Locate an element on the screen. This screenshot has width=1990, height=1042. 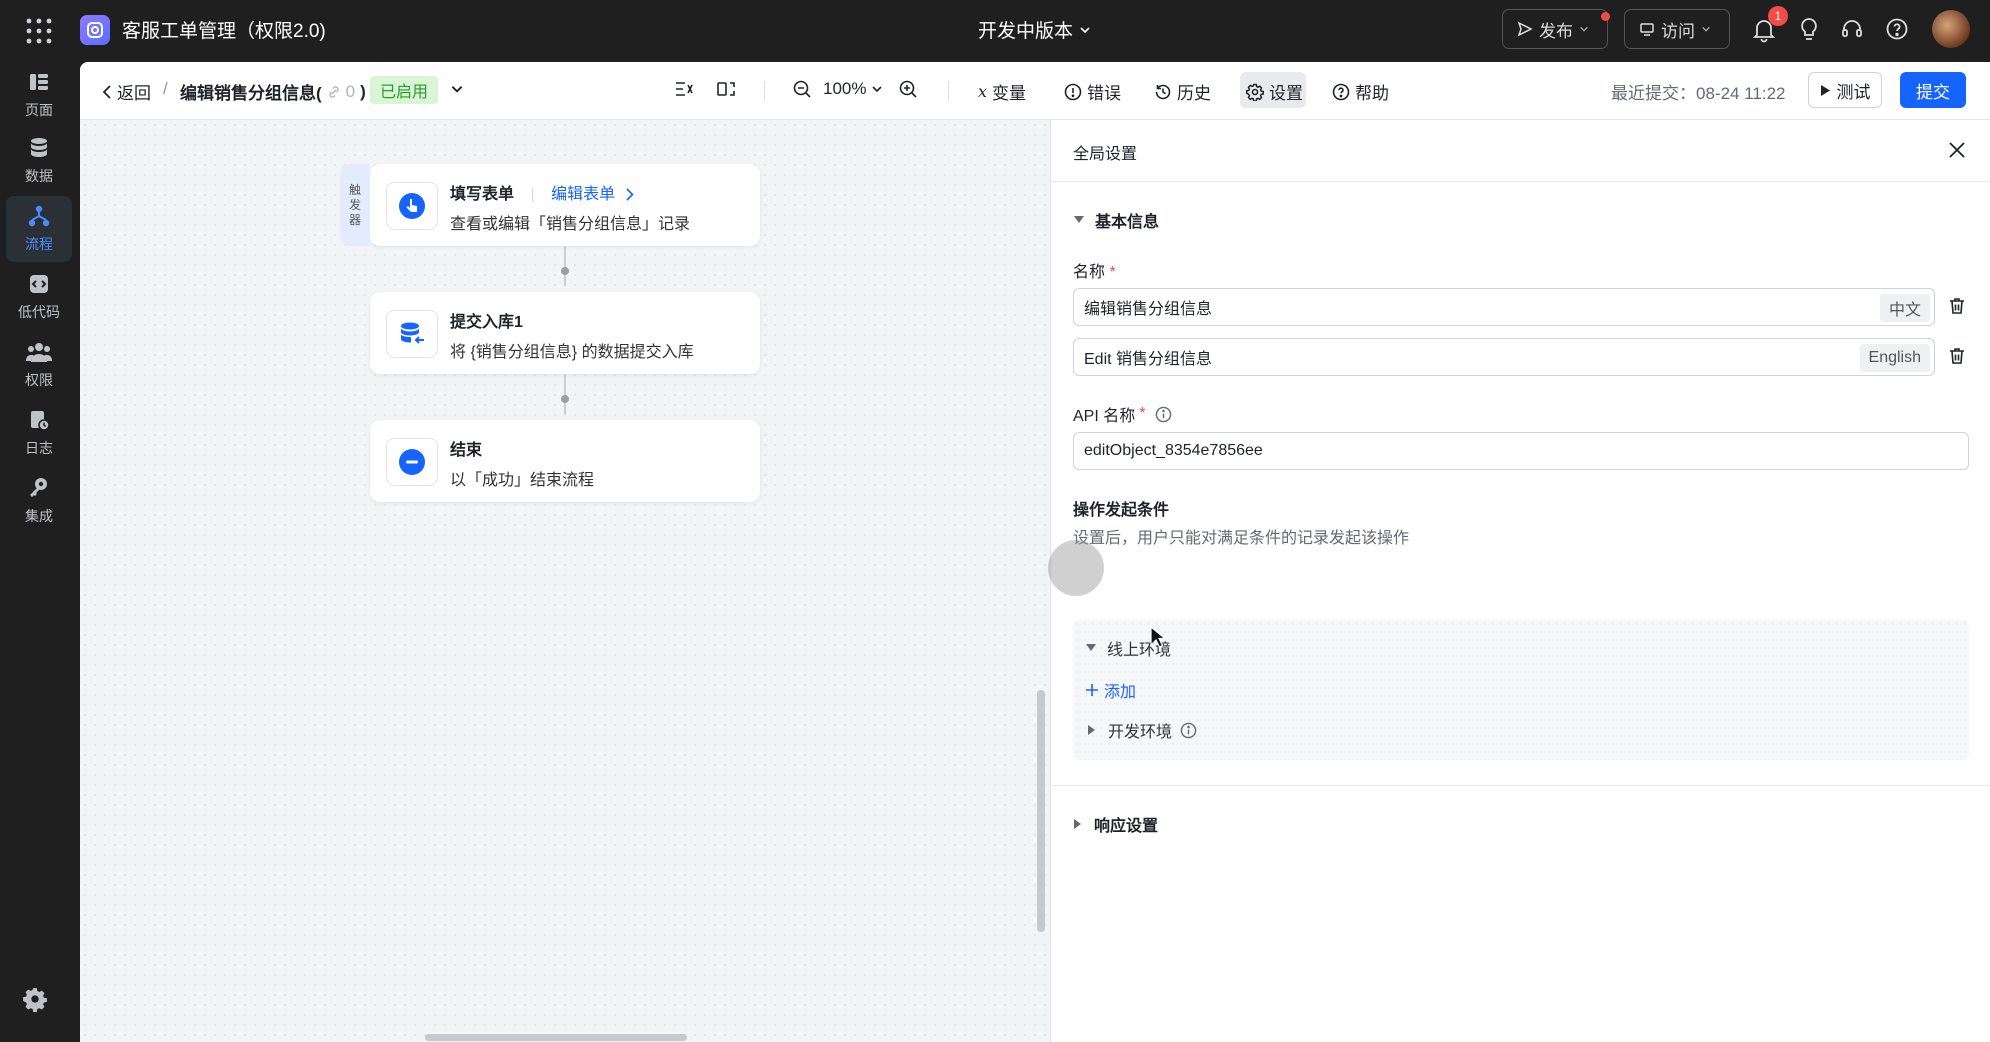
visit-button: 访问 is located at coordinates (1677, 29).